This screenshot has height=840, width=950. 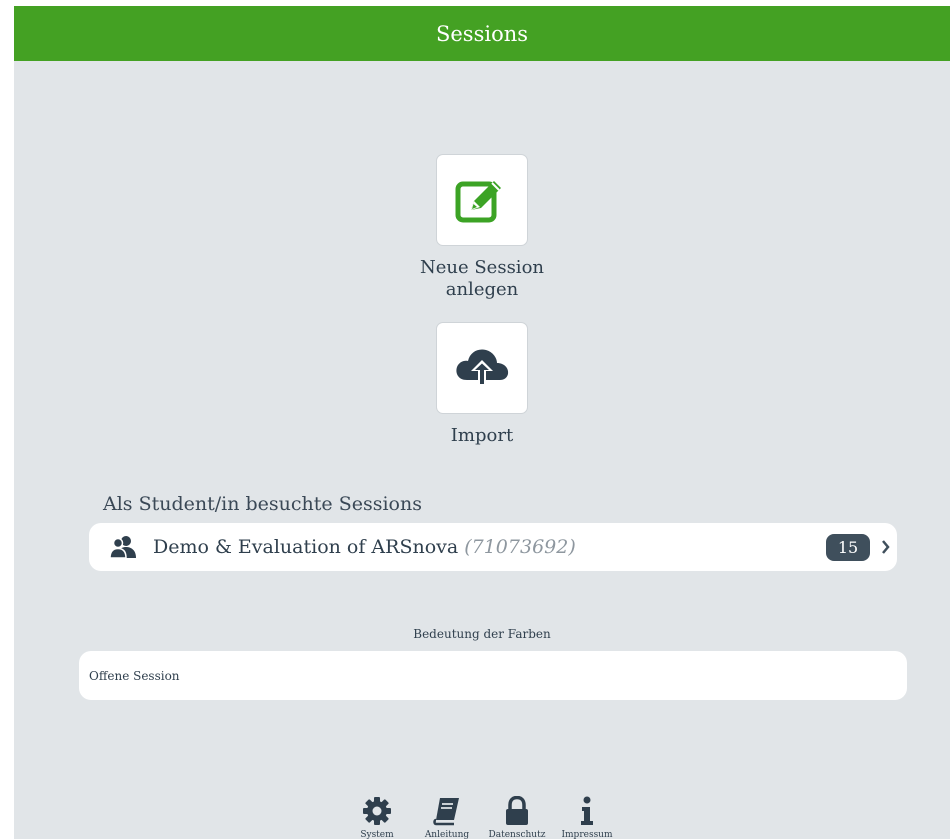 I want to click on footer-privacy-button: Datenschutz, so click(x=517, y=818).